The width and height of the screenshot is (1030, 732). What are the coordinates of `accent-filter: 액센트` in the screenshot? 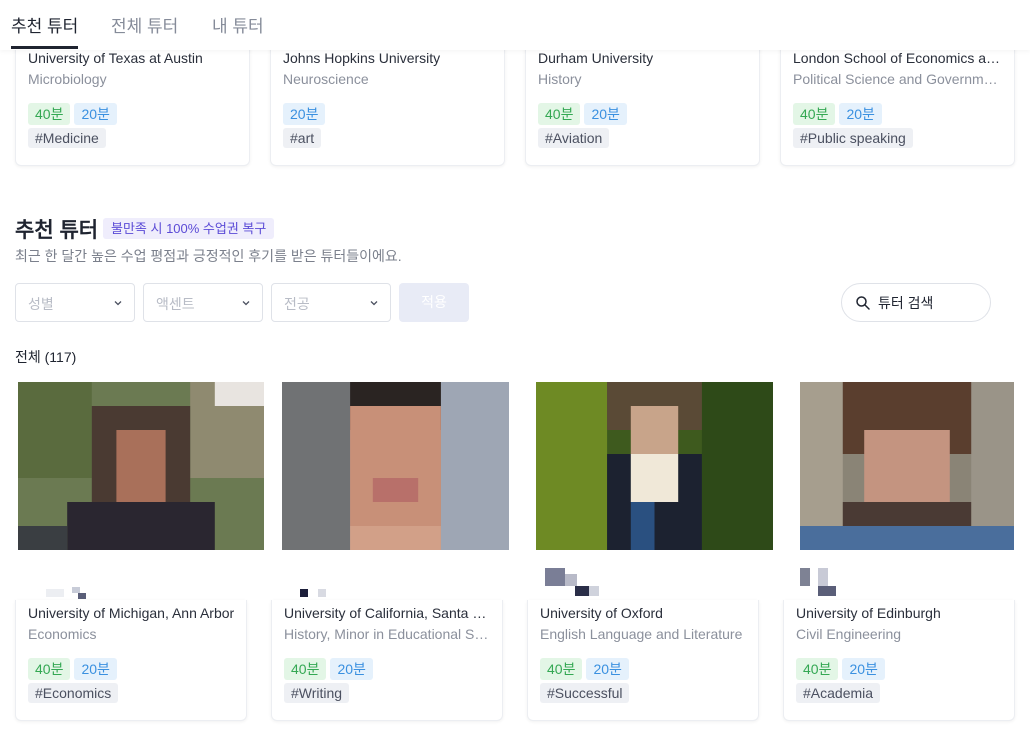 It's located at (203, 302).